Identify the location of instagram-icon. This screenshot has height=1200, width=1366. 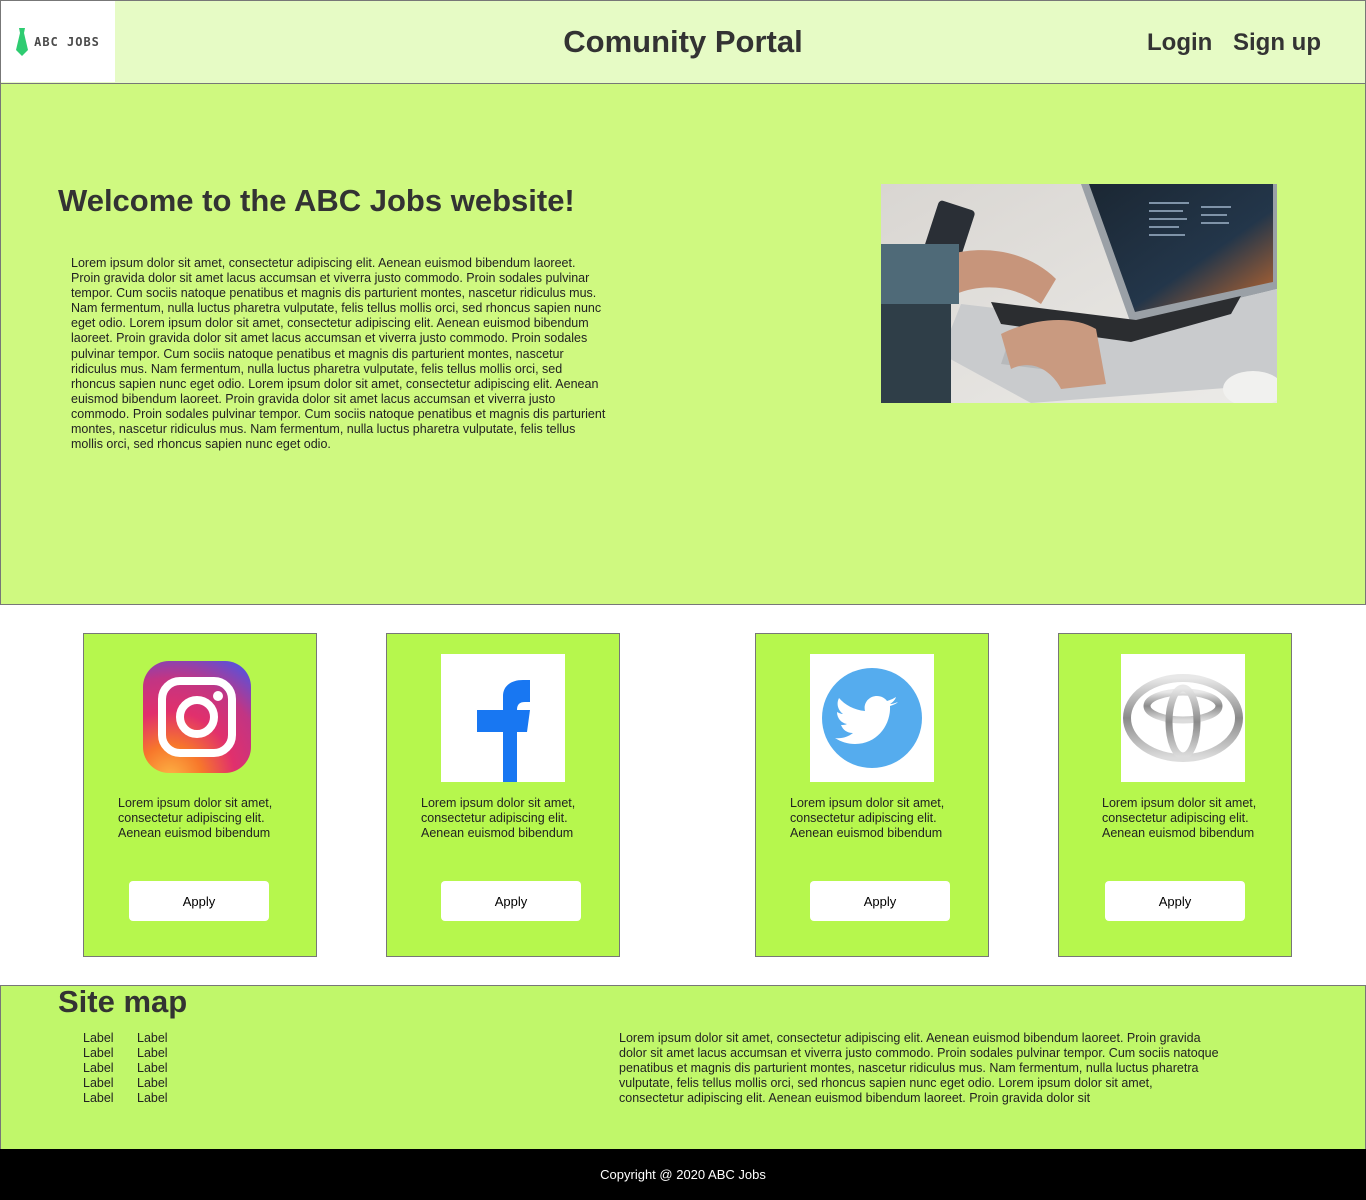
(197, 717).